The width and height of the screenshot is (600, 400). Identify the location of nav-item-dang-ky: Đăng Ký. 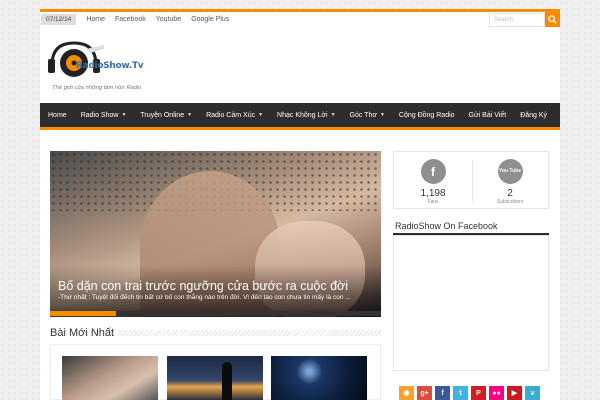
(533, 115).